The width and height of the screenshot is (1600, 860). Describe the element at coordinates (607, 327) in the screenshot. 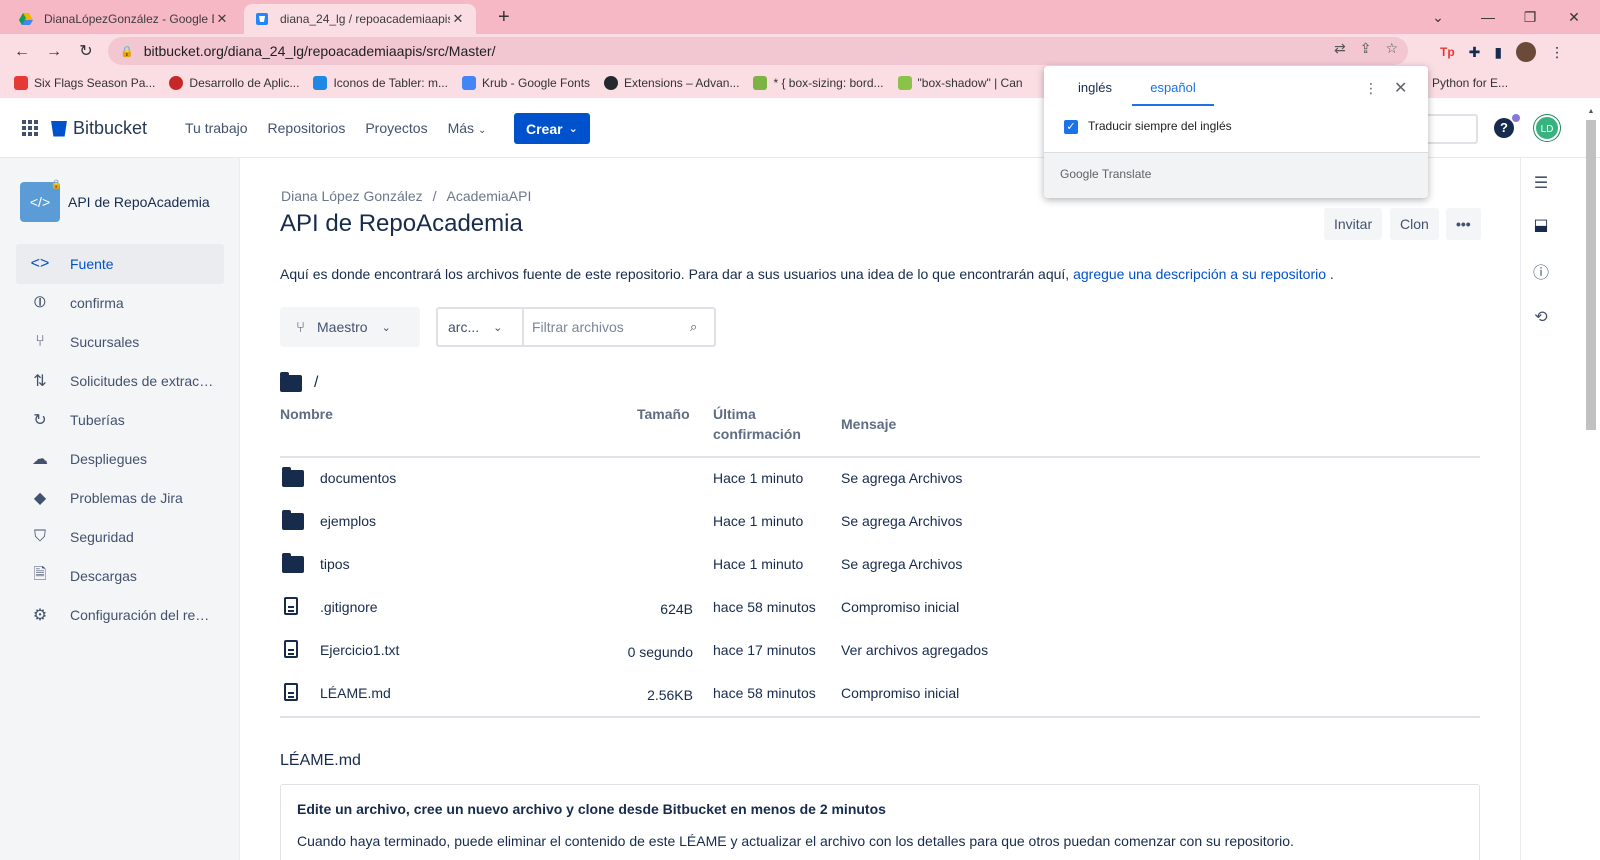

I see `filter-files-input: Filtrar archivos` at that location.